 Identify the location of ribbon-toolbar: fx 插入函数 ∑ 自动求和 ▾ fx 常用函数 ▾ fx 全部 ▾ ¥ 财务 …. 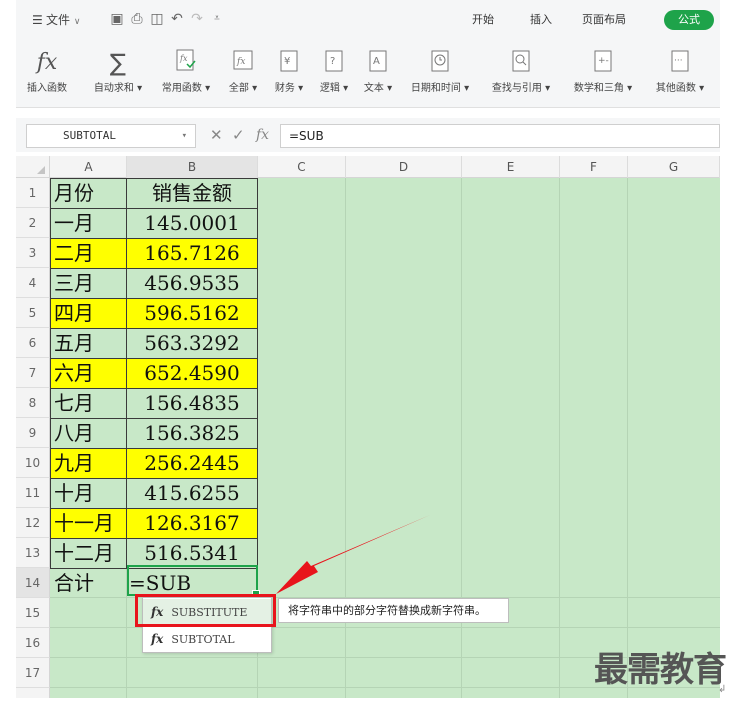
(368, 74).